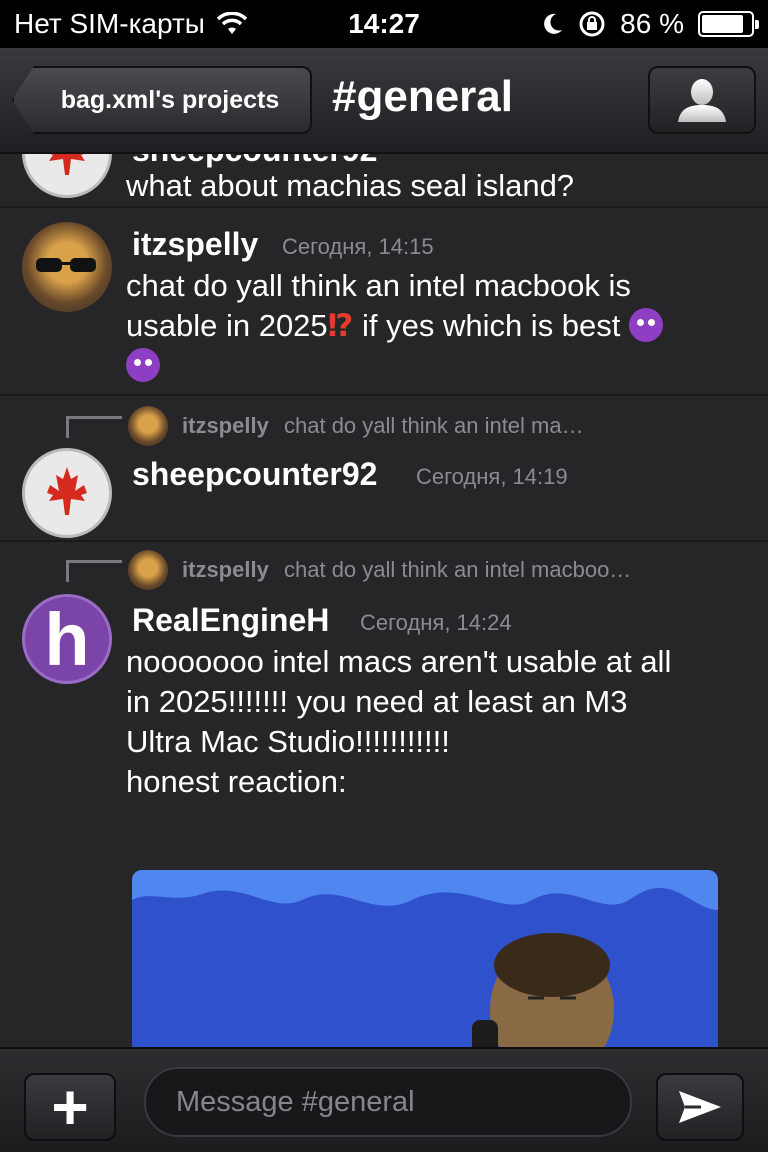 The height and width of the screenshot is (1152, 768). What do you see at coordinates (162, 100) in the screenshot?
I see `back-button: bag.xml's projects` at bounding box center [162, 100].